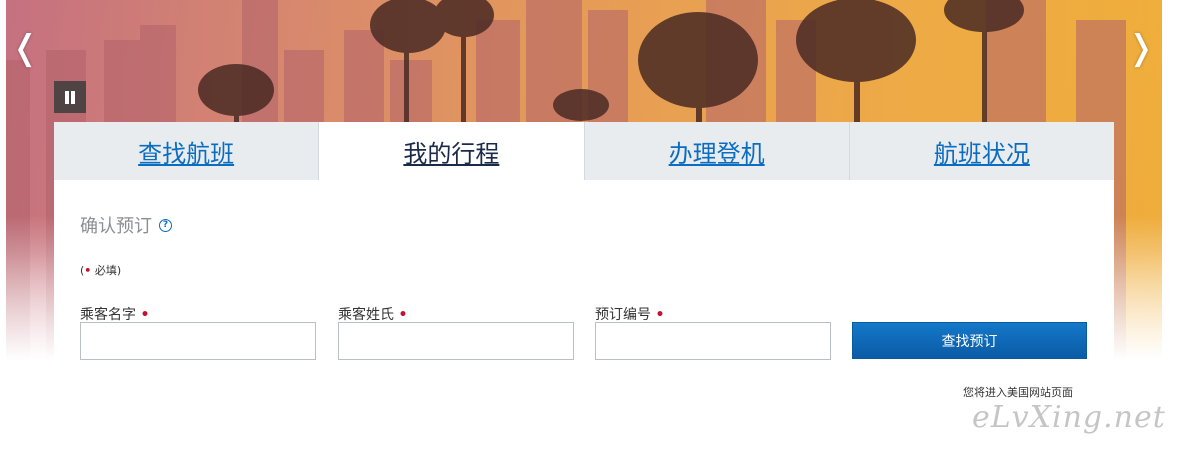  Describe the element at coordinates (981, 153) in the screenshot. I see `tab-label: 航班状况` at that location.